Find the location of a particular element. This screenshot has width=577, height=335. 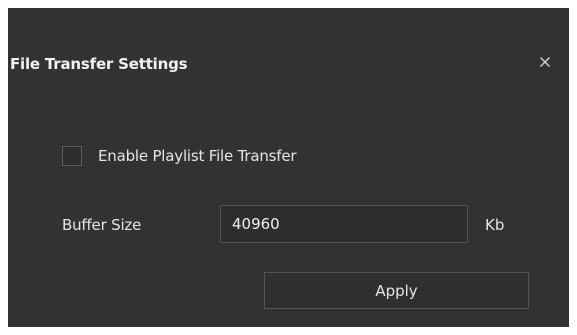

apply-button: Apply is located at coordinates (396, 290).